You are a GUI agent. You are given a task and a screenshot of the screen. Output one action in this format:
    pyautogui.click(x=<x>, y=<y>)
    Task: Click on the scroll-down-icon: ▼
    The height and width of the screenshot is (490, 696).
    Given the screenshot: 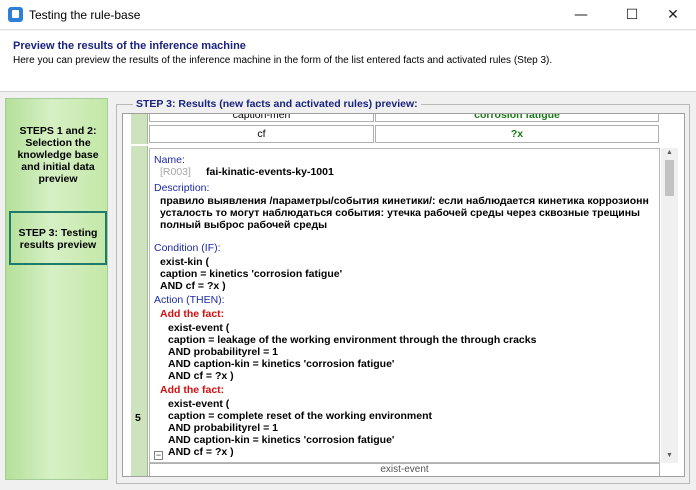 What is the action you would take?
    pyautogui.click(x=669, y=455)
    